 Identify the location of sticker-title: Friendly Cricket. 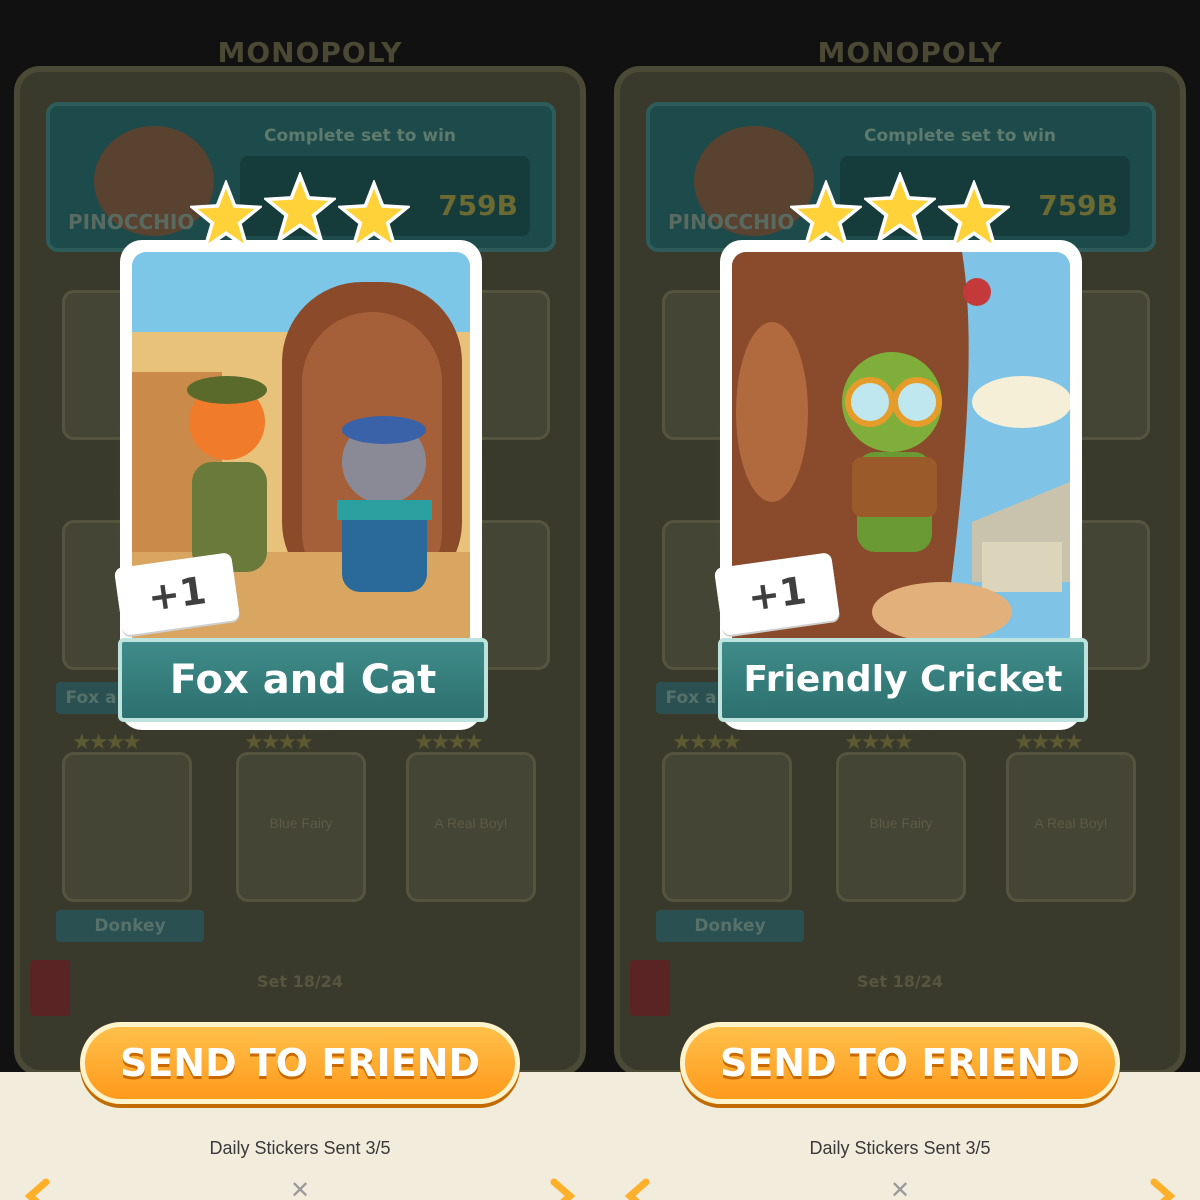
(903, 680).